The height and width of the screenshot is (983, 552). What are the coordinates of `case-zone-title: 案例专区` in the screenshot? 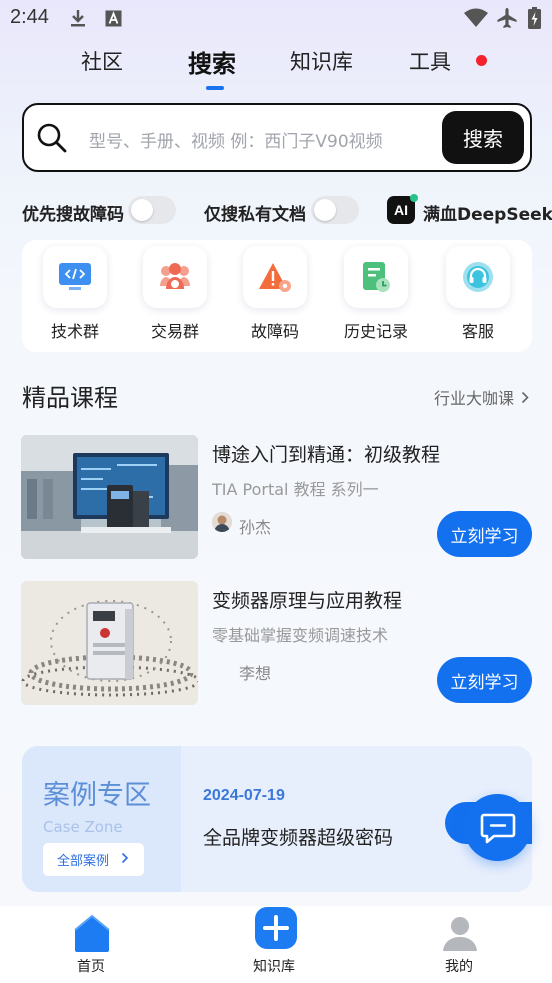 It's located at (97, 795).